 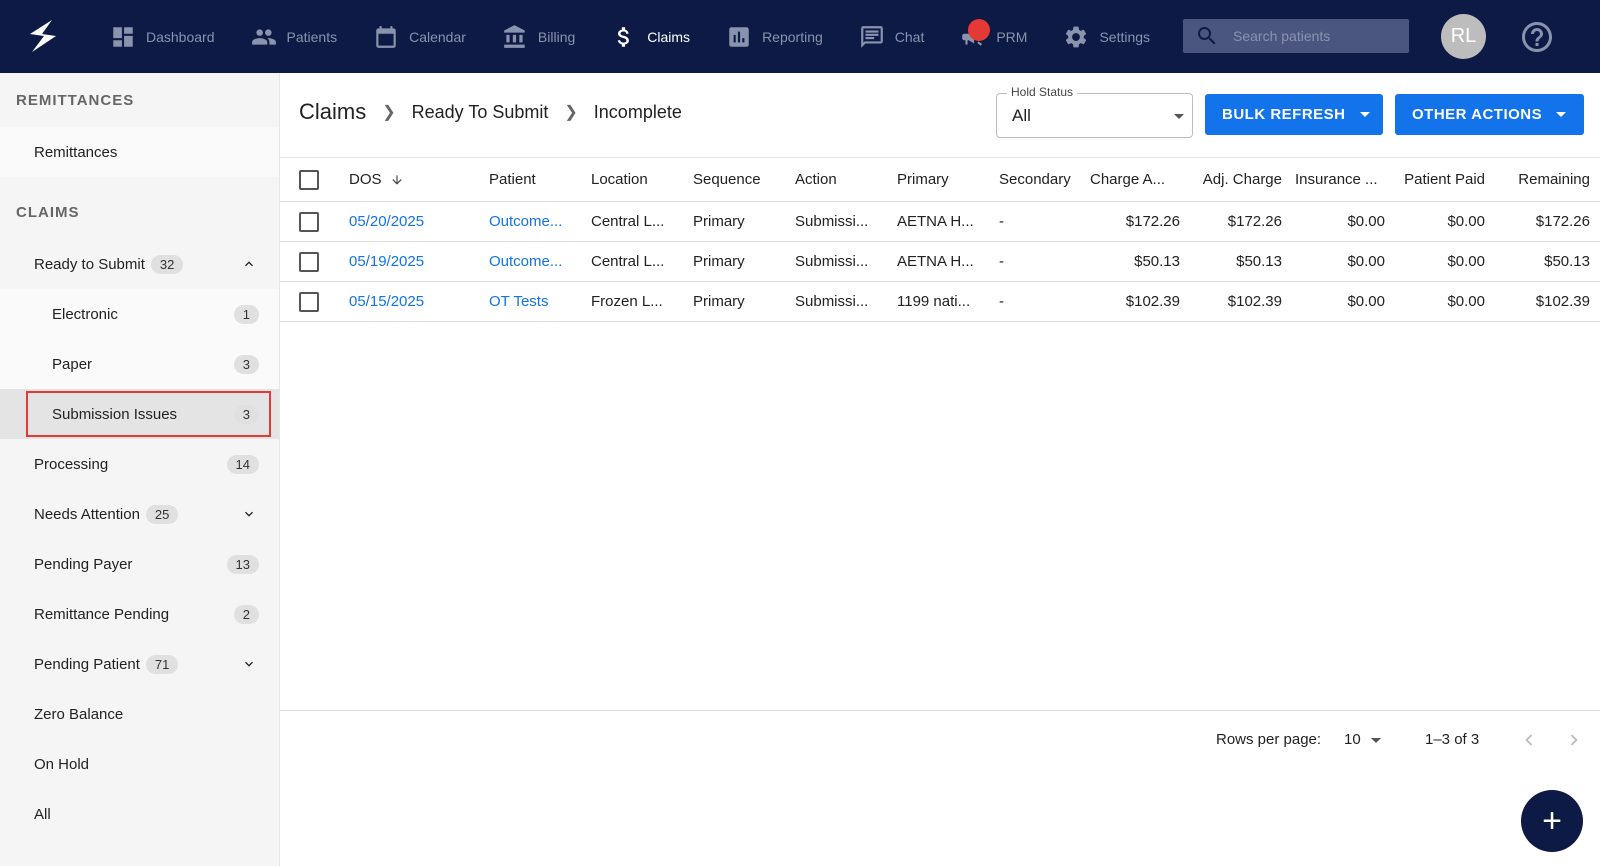 I want to click on column-header-secondary: Secondary, so click(x=1035, y=179).